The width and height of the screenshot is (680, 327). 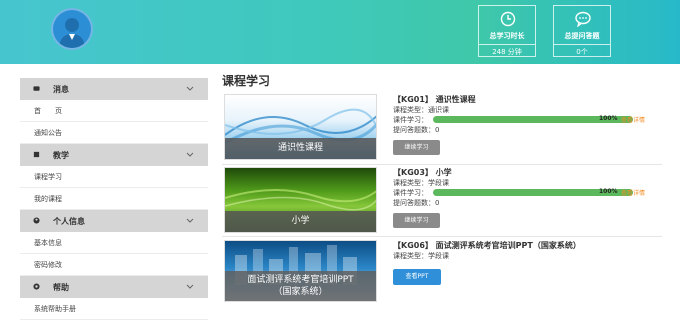 I want to click on thumbnail-caption: 小学, so click(x=300, y=221).